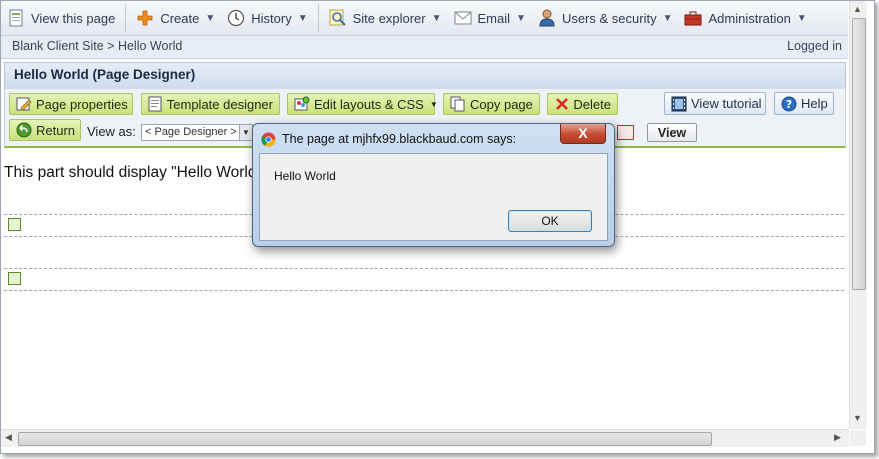 The height and width of the screenshot is (459, 879). Describe the element at coordinates (679, 104) in the screenshot. I see `film-icon` at that location.